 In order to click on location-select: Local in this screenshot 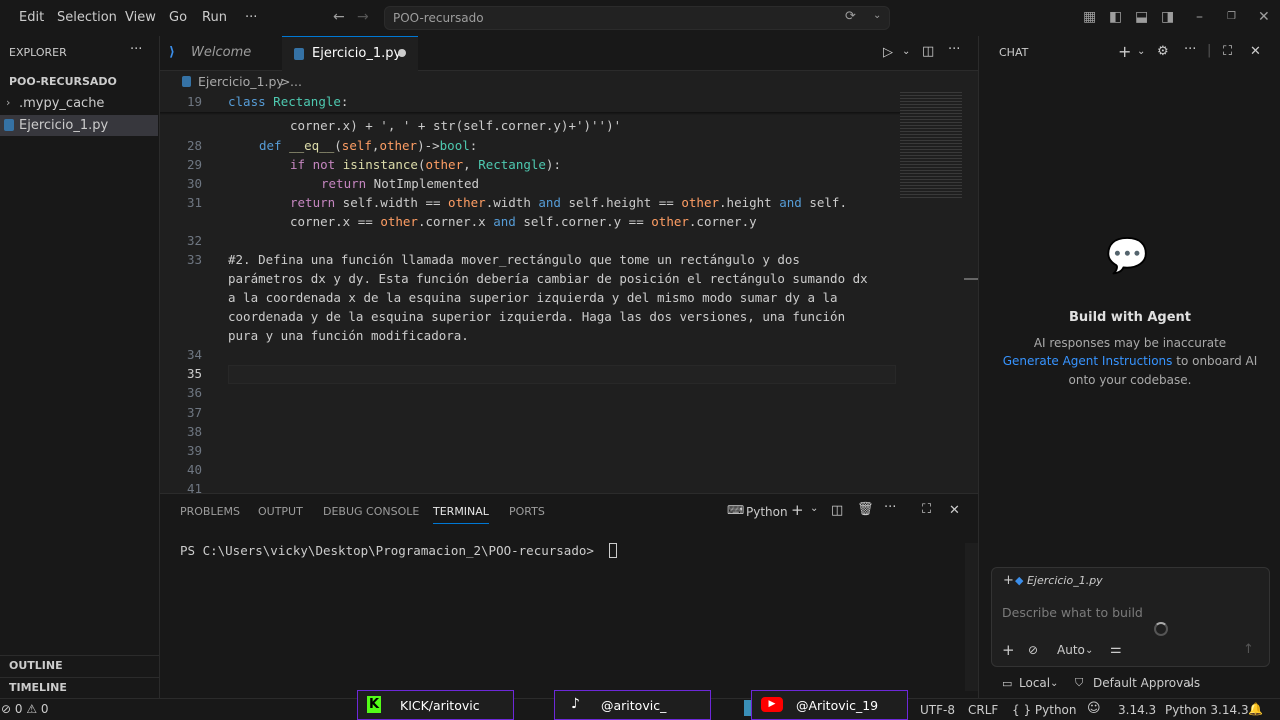, I will do `click(1034, 683)`.